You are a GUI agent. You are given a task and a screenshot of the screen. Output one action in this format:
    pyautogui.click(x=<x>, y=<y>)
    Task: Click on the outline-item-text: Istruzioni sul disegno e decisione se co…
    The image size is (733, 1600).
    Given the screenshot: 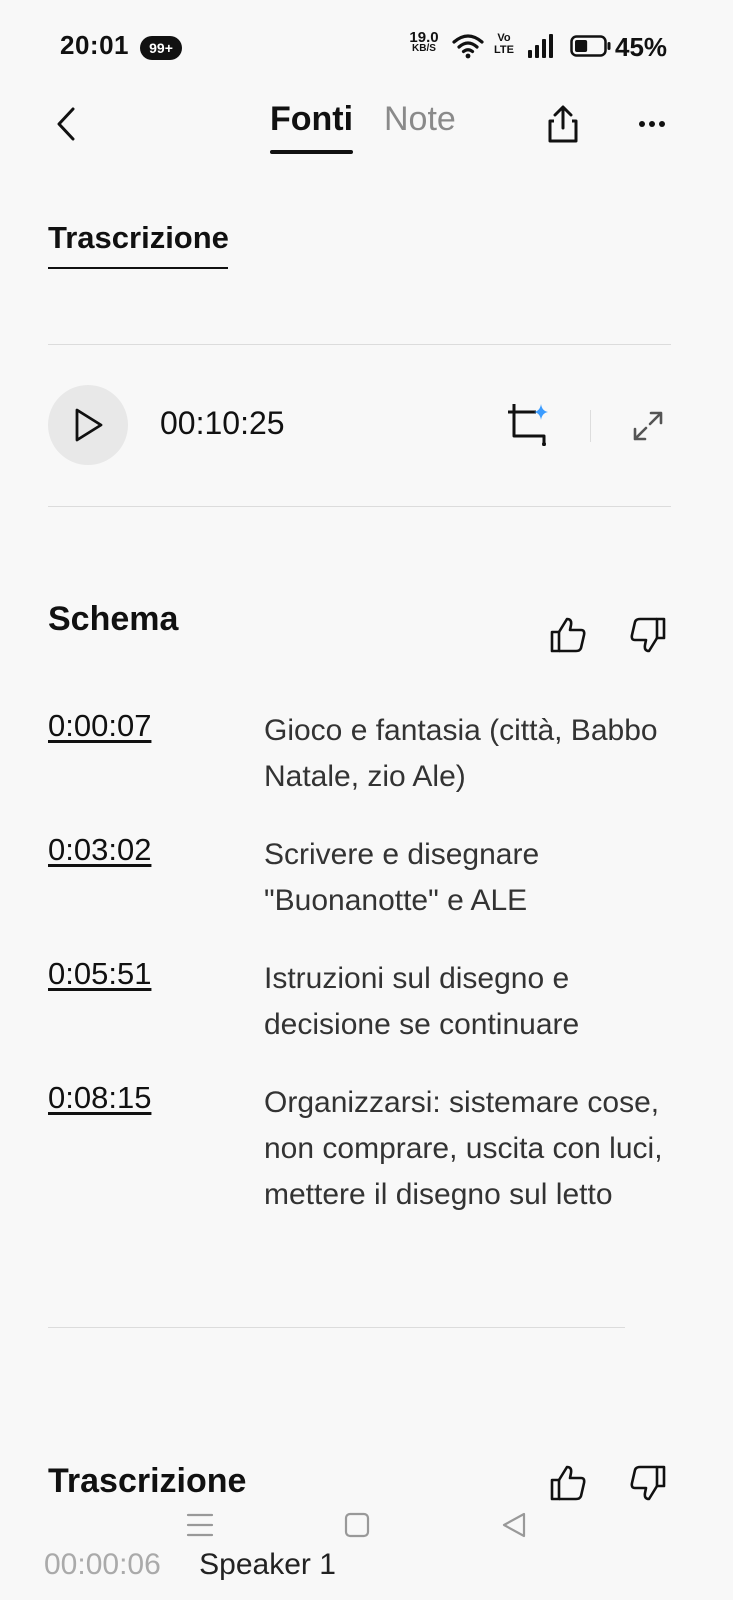 What is the action you would take?
    pyautogui.click(x=422, y=1001)
    